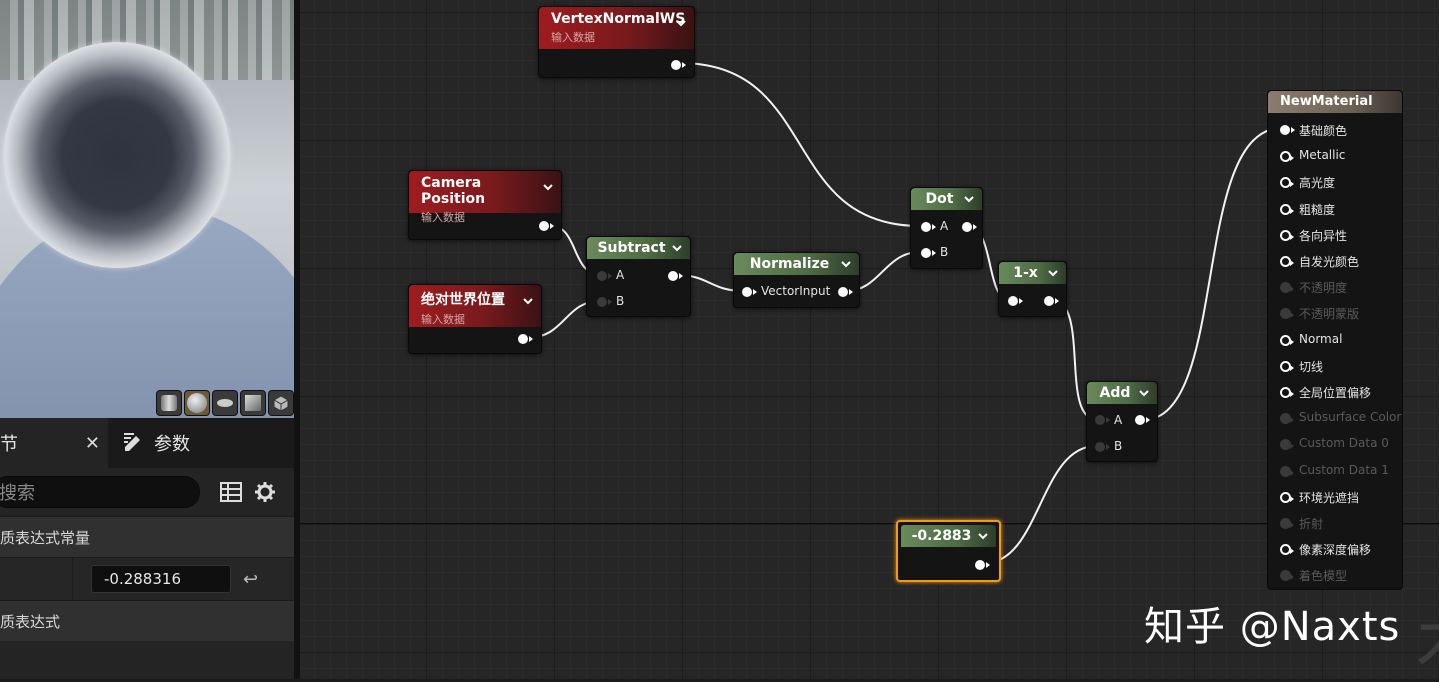 This screenshot has height=682, width=1439. What do you see at coordinates (1335, 130) in the screenshot?
I see `material-input-row: 基础颜色` at bounding box center [1335, 130].